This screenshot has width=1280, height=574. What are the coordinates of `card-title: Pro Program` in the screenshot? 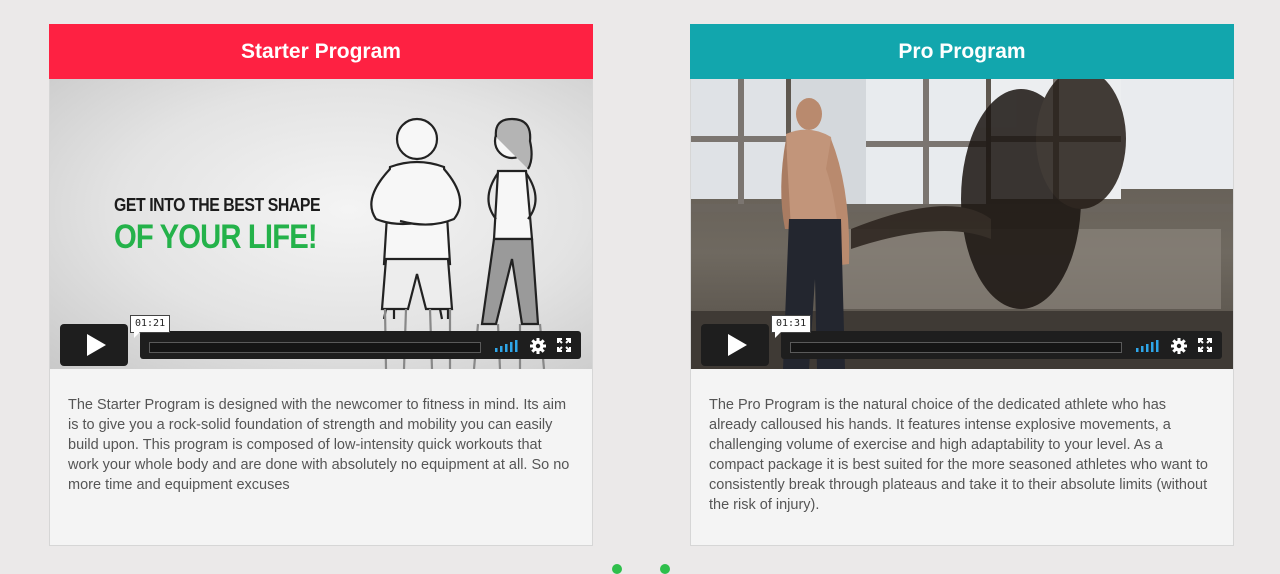 It's located at (962, 51).